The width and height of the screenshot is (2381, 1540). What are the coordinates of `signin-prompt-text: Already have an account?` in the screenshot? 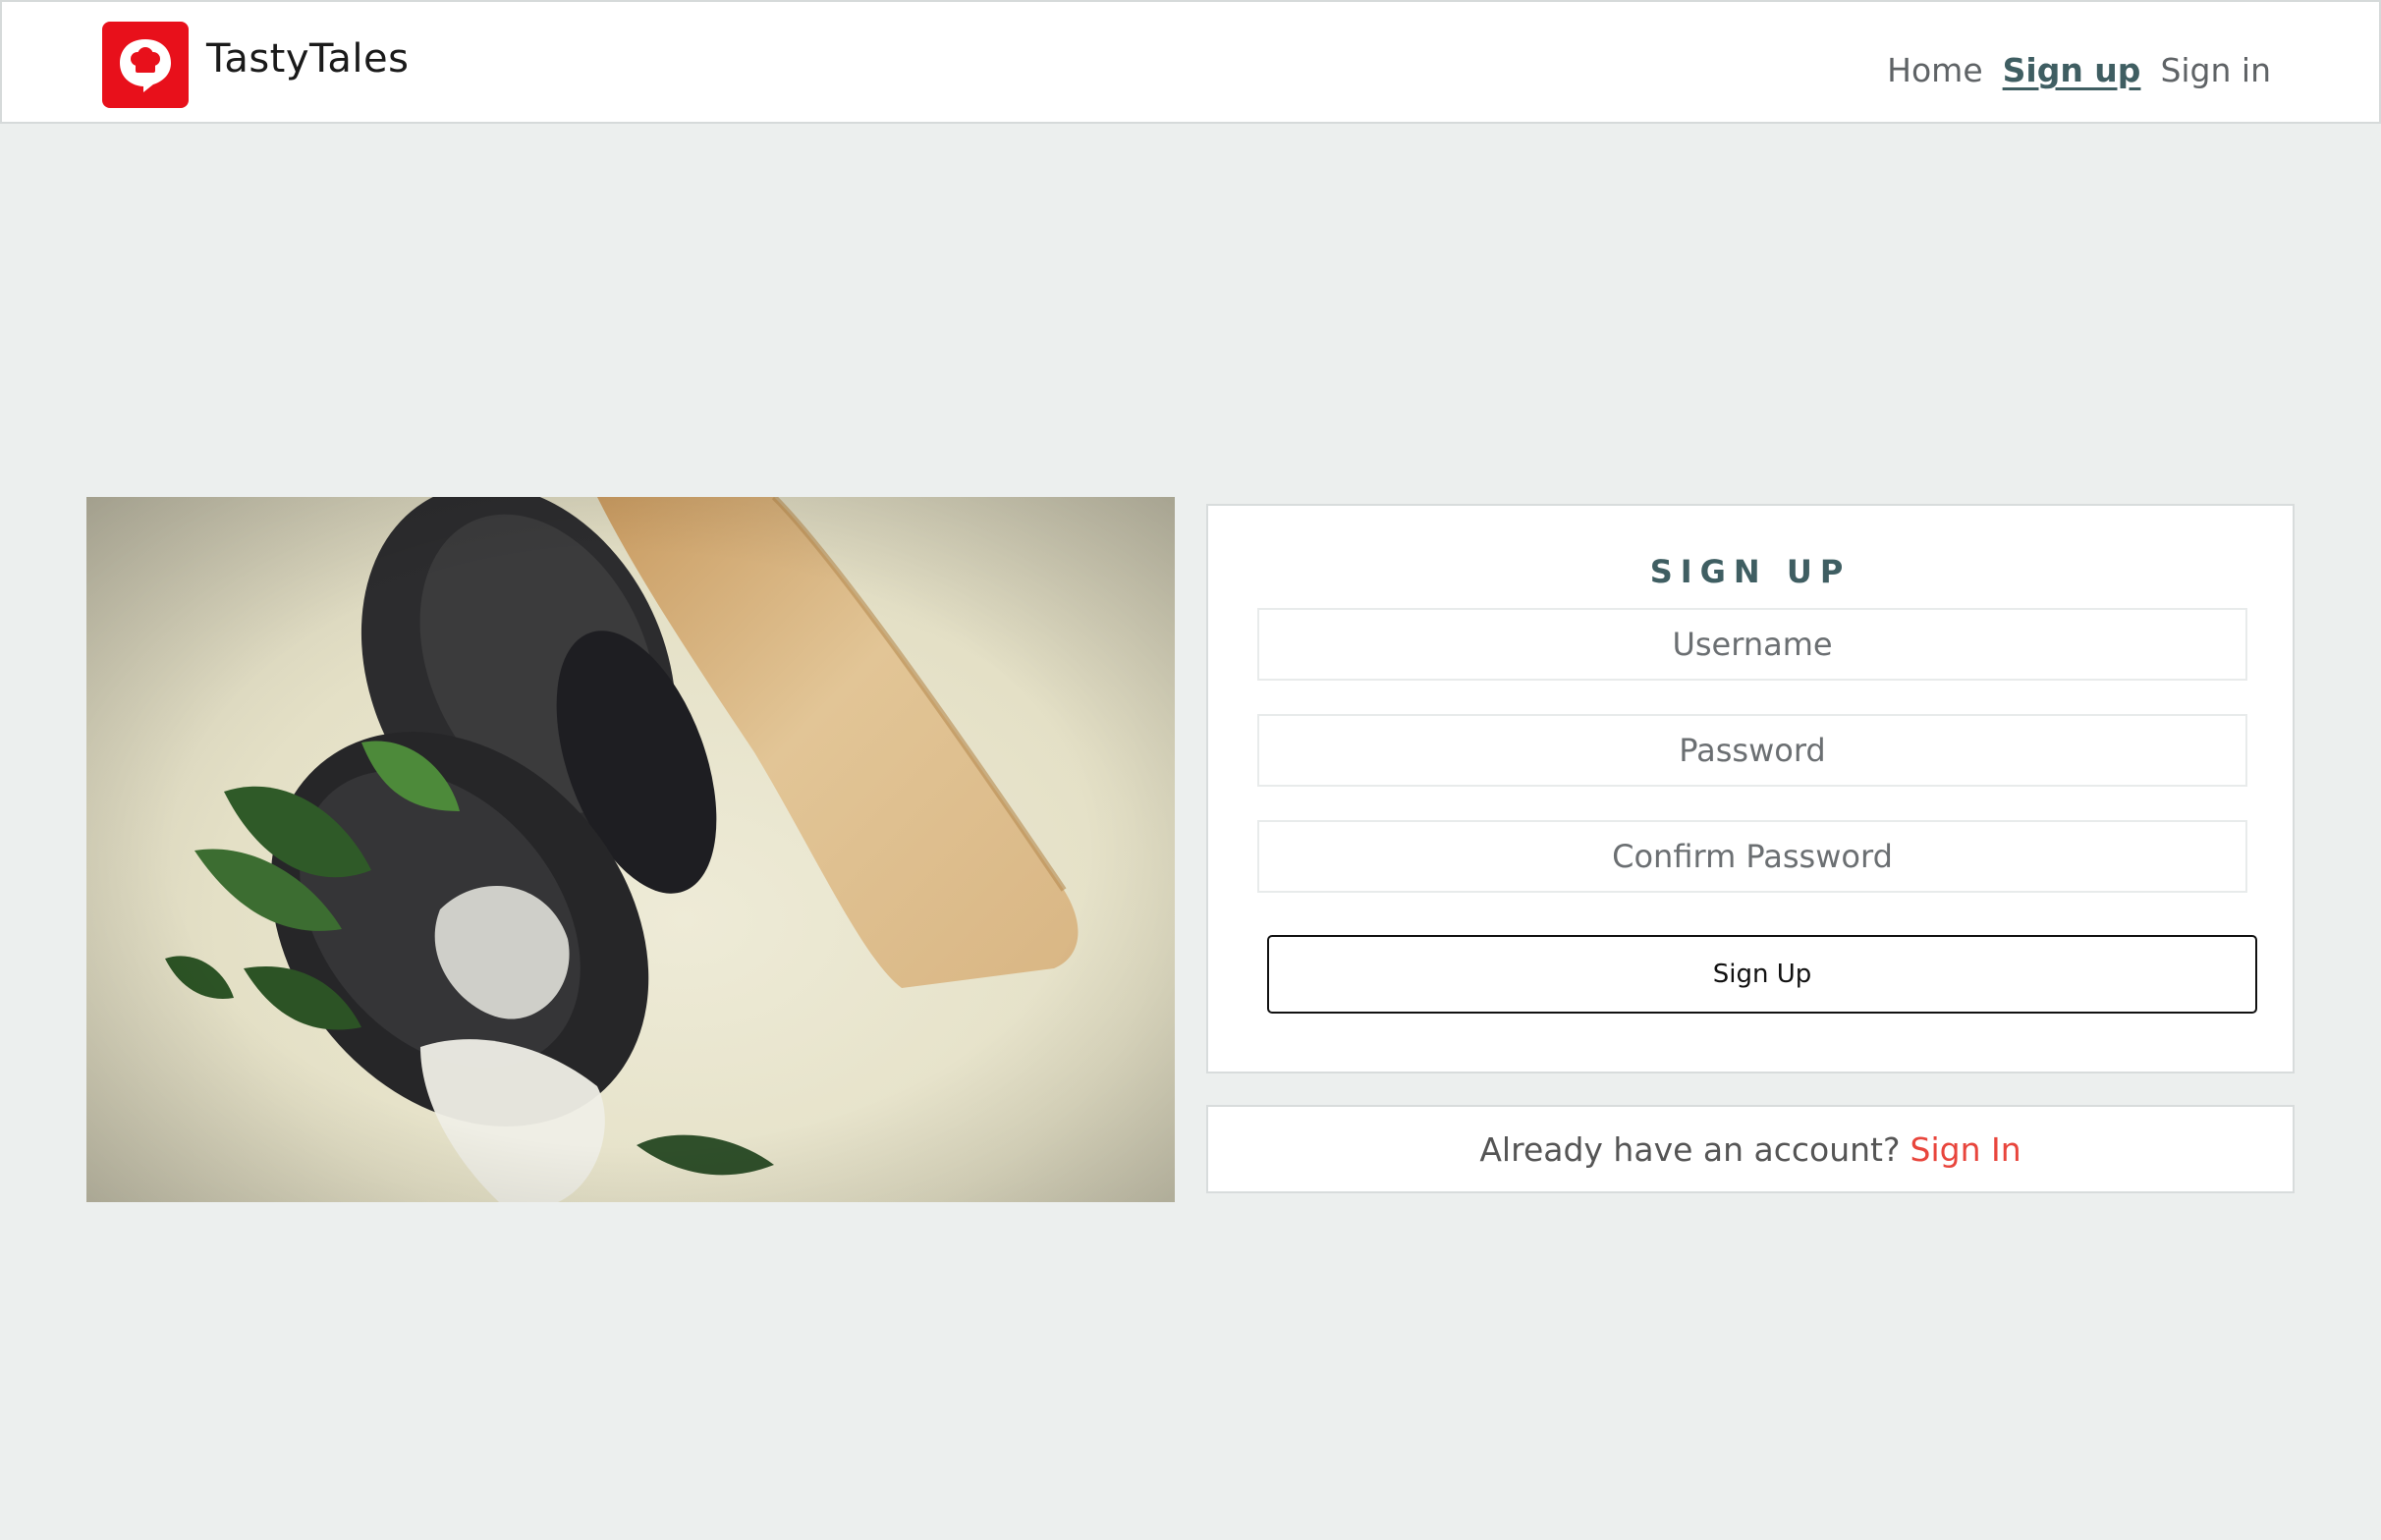 It's located at (1690, 1149).